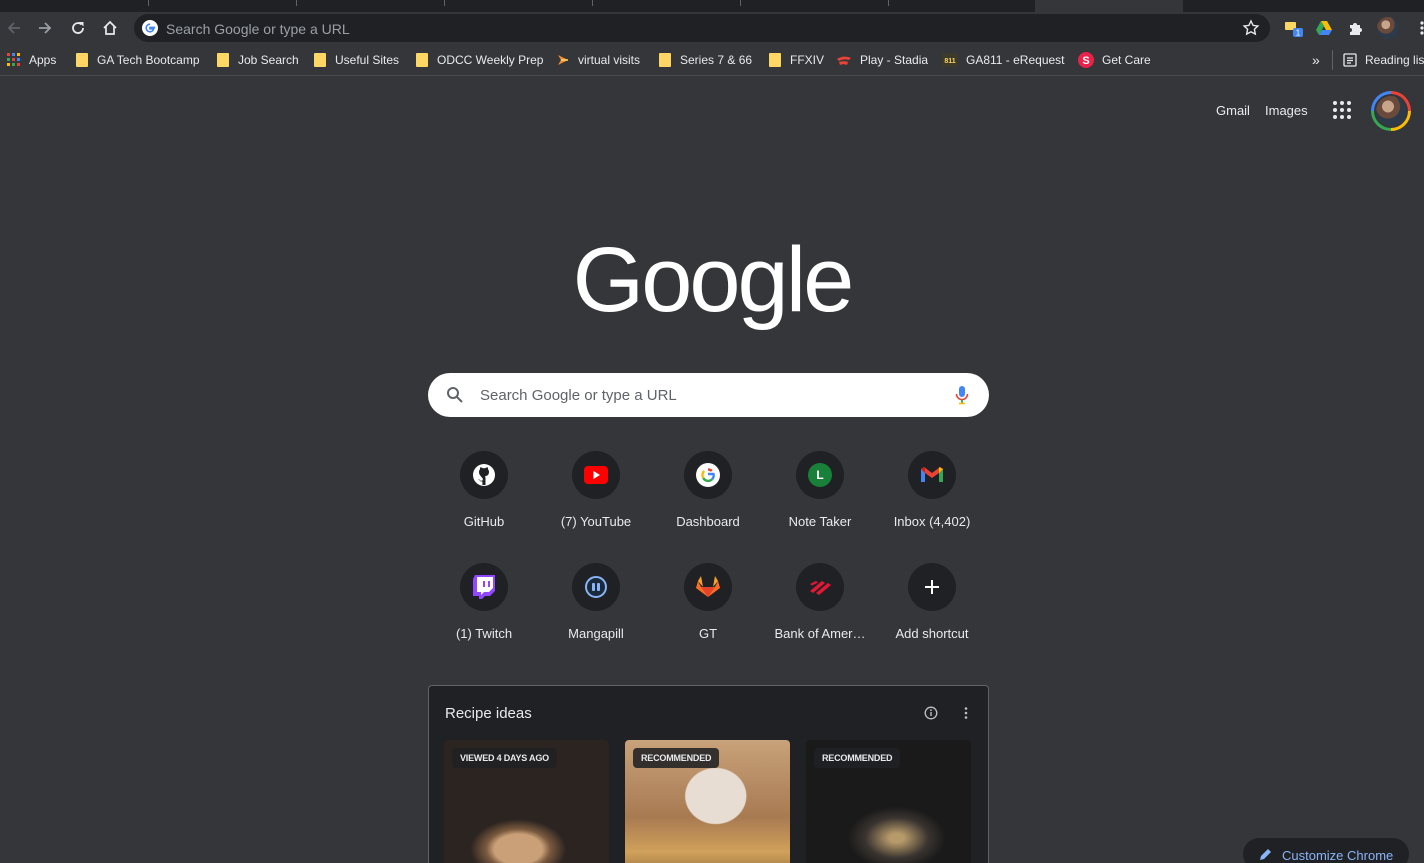  What do you see at coordinates (844, 60) in the screenshot?
I see `stadia-icon` at bounding box center [844, 60].